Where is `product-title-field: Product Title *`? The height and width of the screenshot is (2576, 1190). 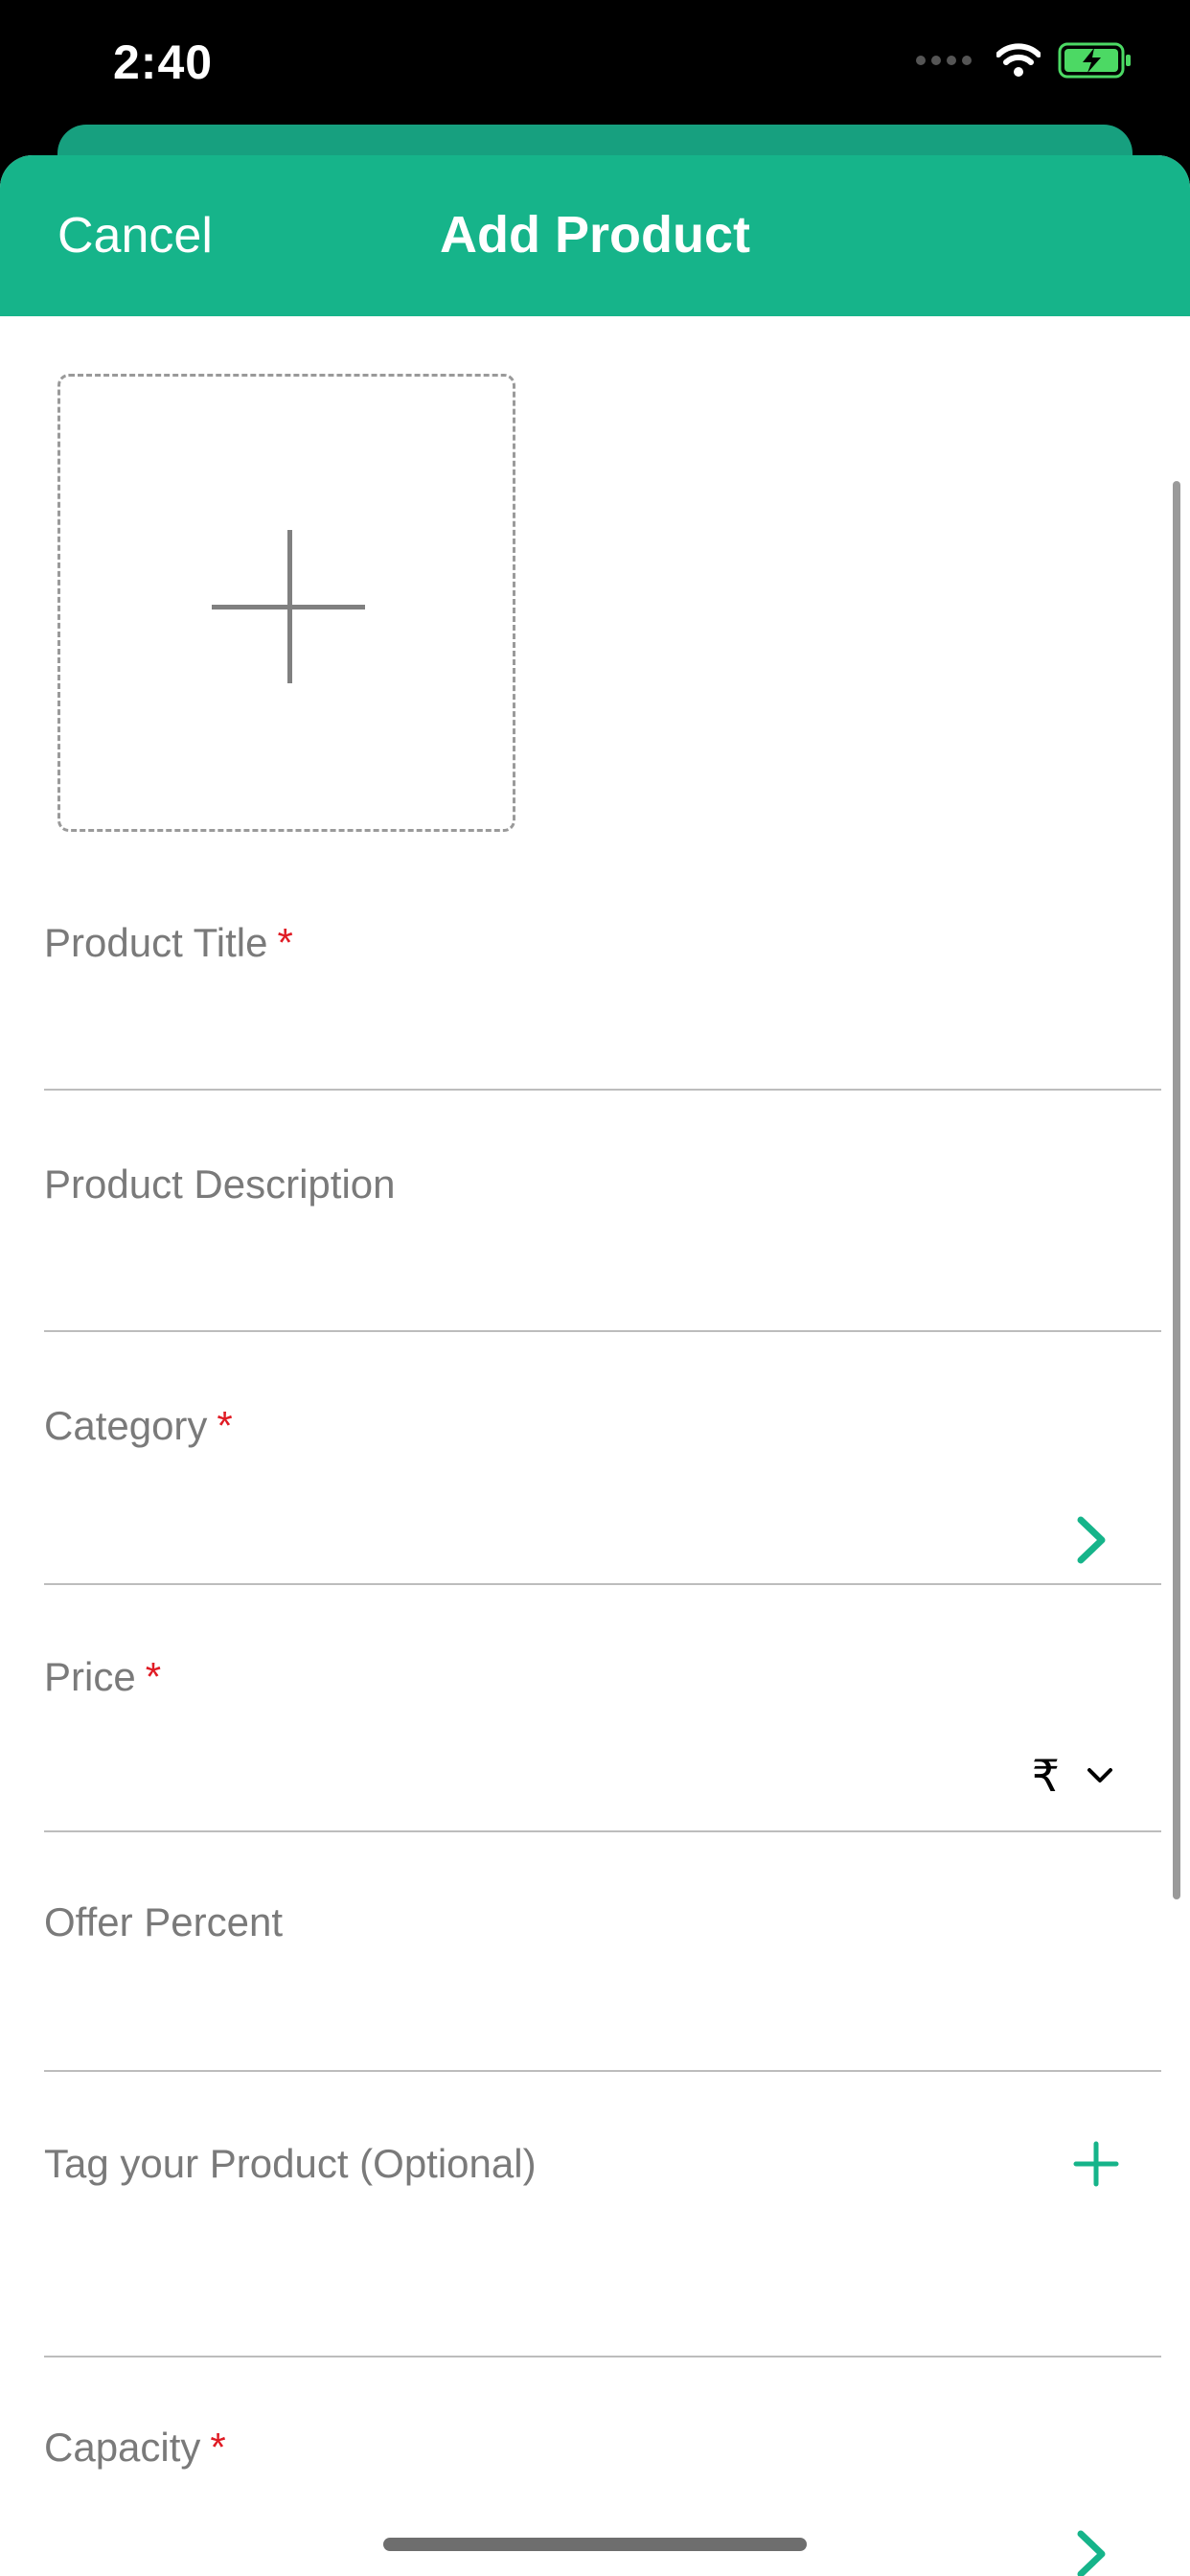 product-title-field: Product Title * is located at coordinates (603, 1005).